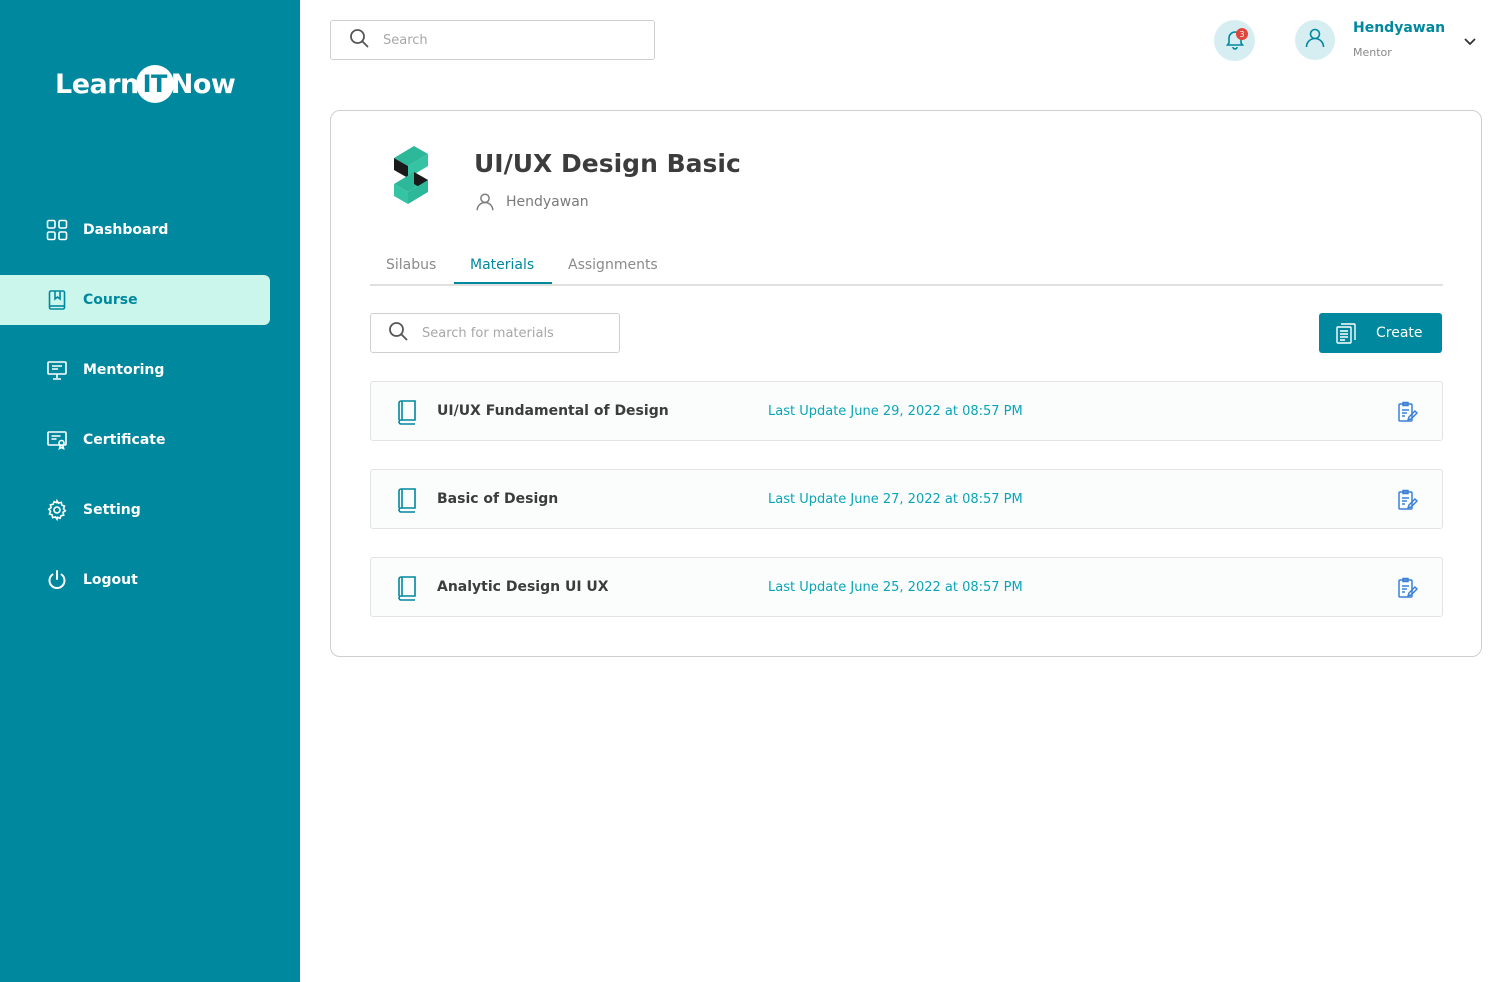  What do you see at coordinates (57, 230) in the screenshot?
I see `grid-icon` at bounding box center [57, 230].